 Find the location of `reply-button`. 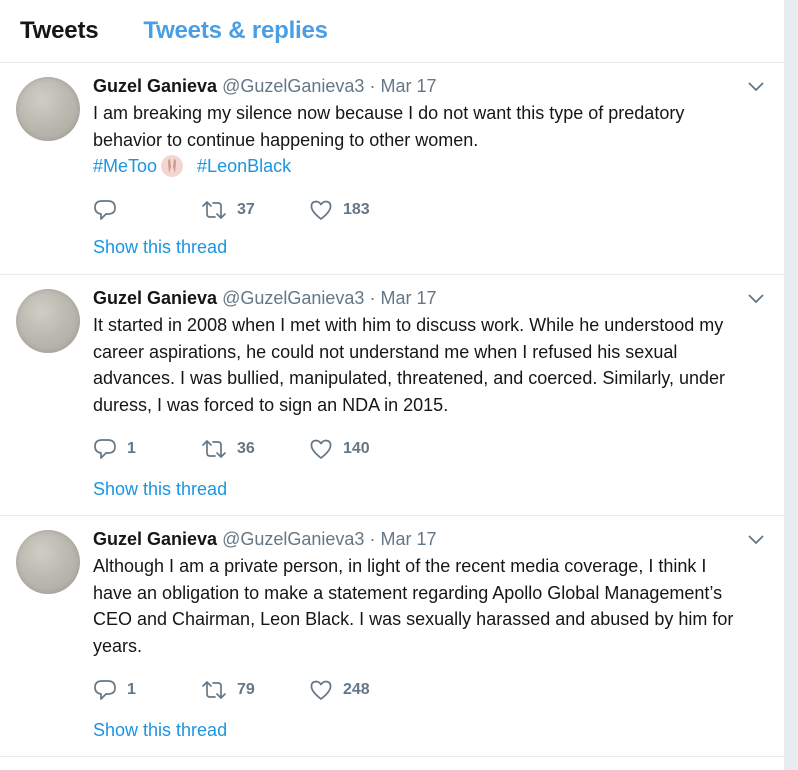

reply-button is located at coordinates (110, 210).